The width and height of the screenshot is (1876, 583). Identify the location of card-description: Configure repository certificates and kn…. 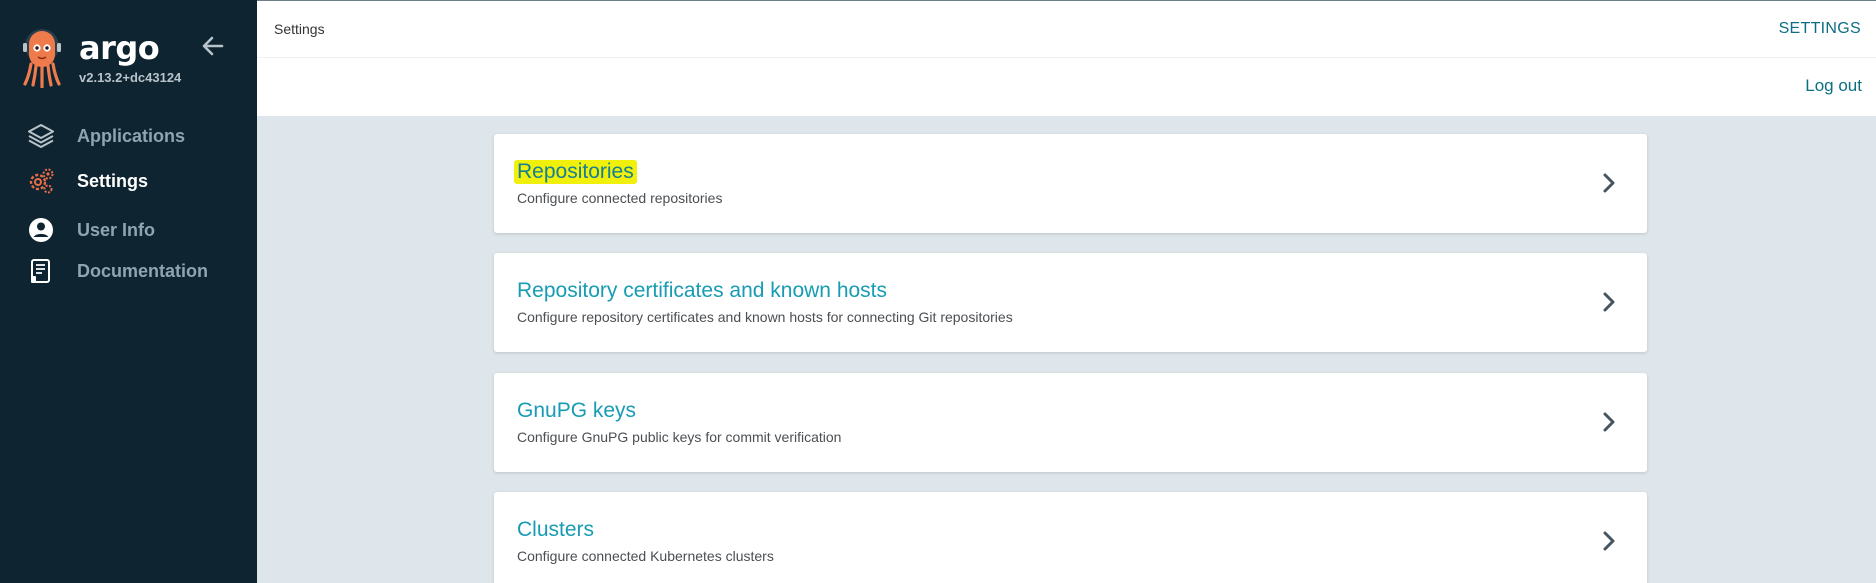
(765, 317).